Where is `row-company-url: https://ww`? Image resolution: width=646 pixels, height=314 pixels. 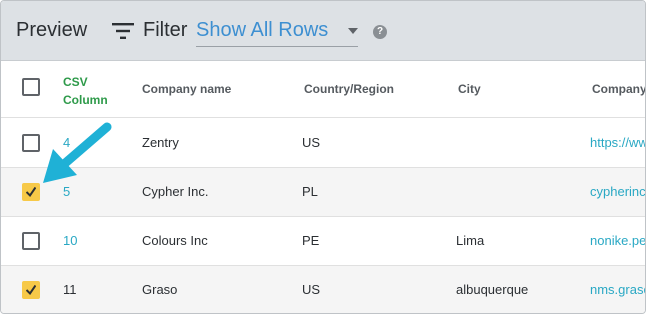
row-company-url: https://ww is located at coordinates (617, 142).